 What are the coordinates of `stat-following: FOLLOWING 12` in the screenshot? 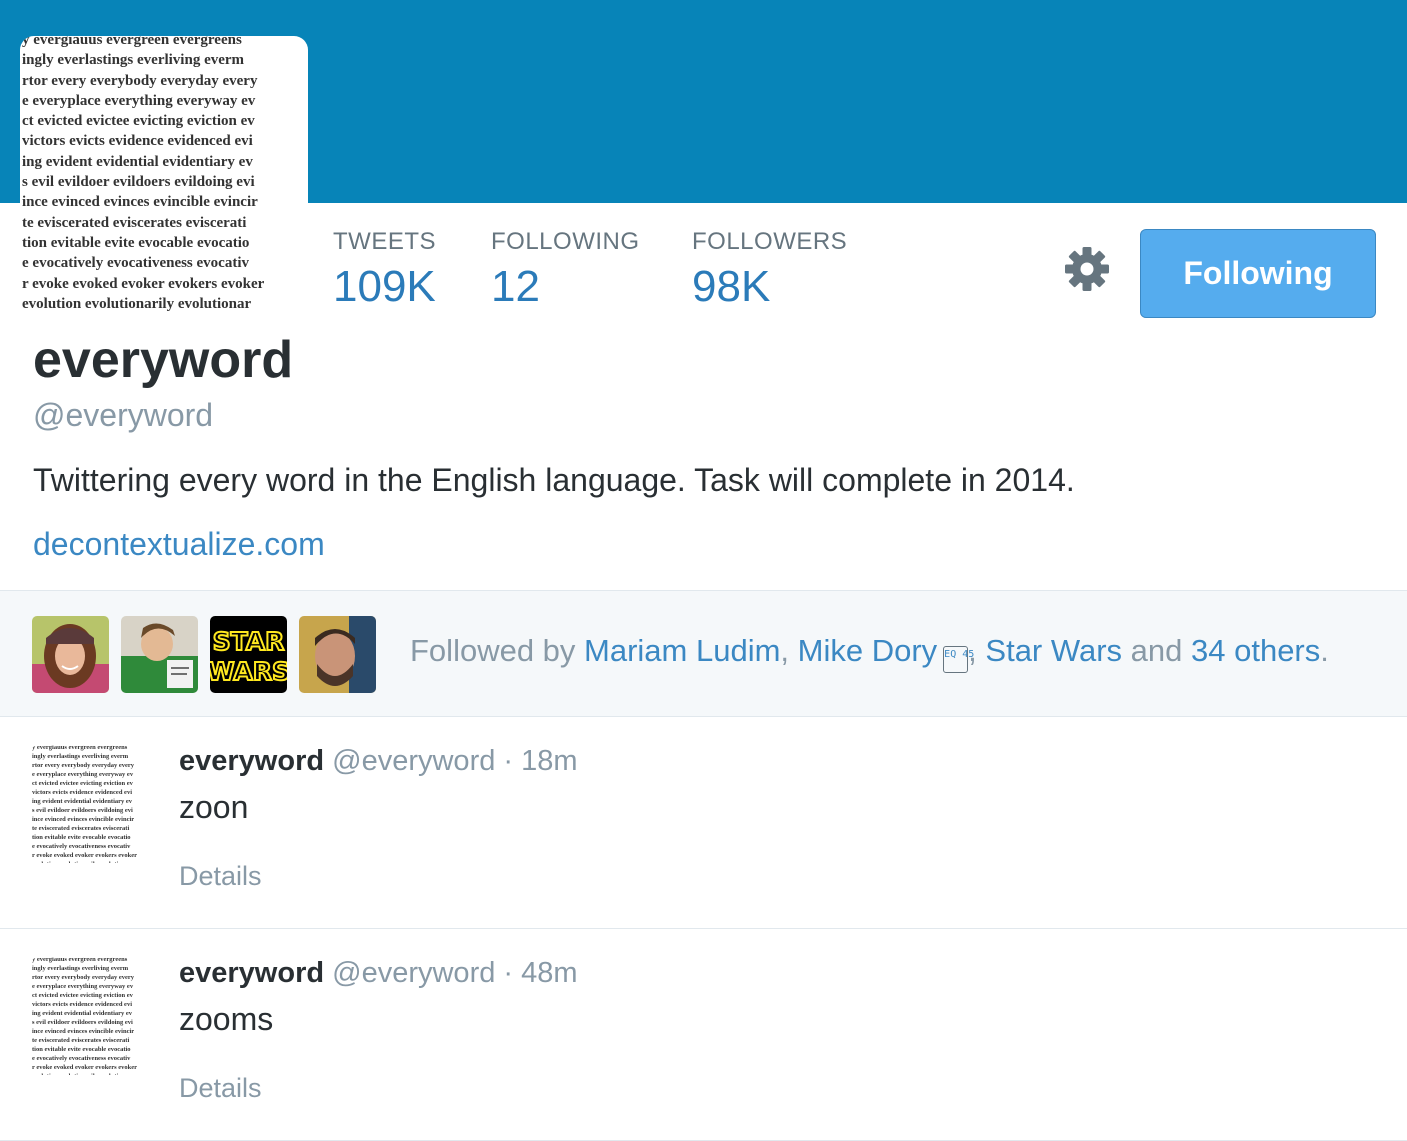 It's located at (565, 270).